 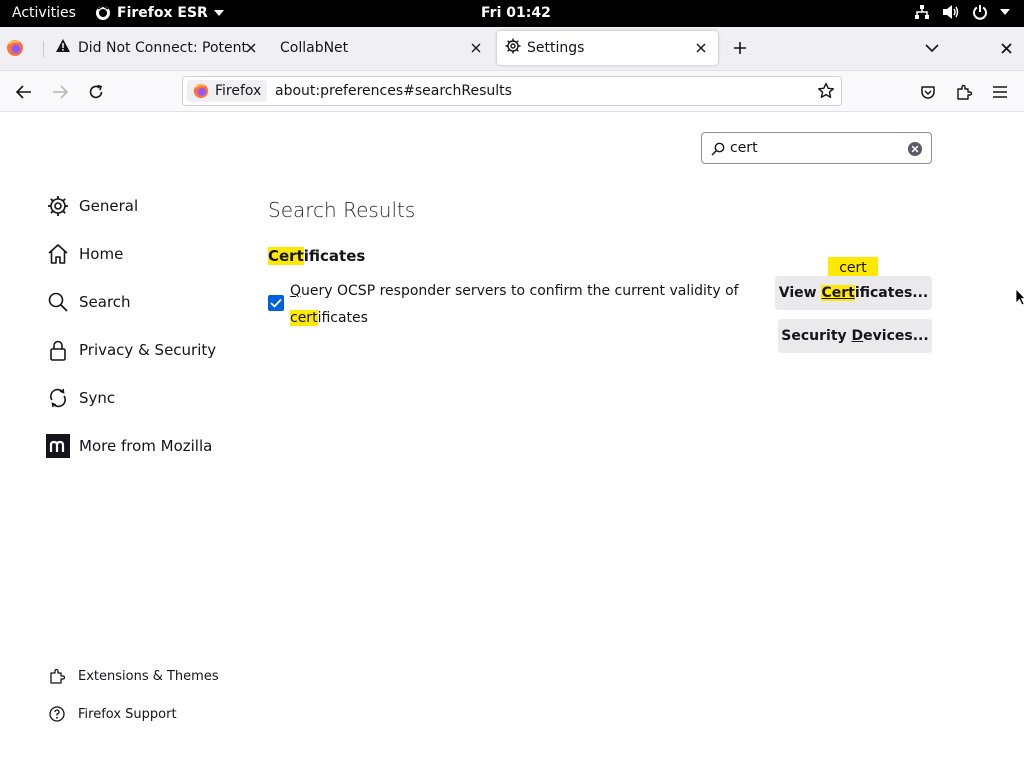 I want to click on search-tooltip: cert, so click(x=853, y=267).